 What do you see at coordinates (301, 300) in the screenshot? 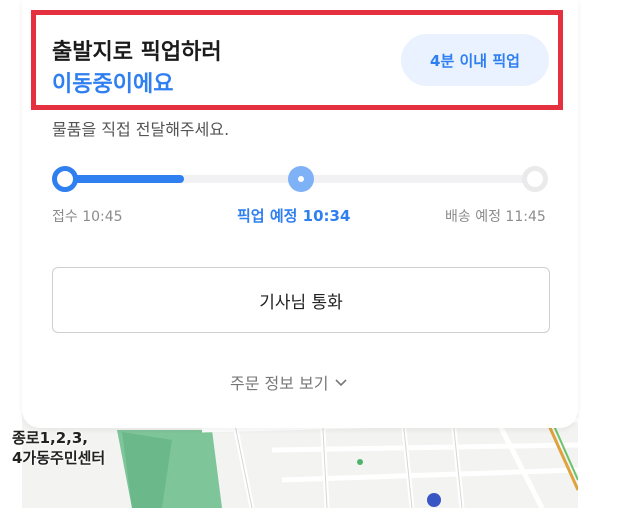
I see `call-driver-button: 기사님 통화` at bounding box center [301, 300].